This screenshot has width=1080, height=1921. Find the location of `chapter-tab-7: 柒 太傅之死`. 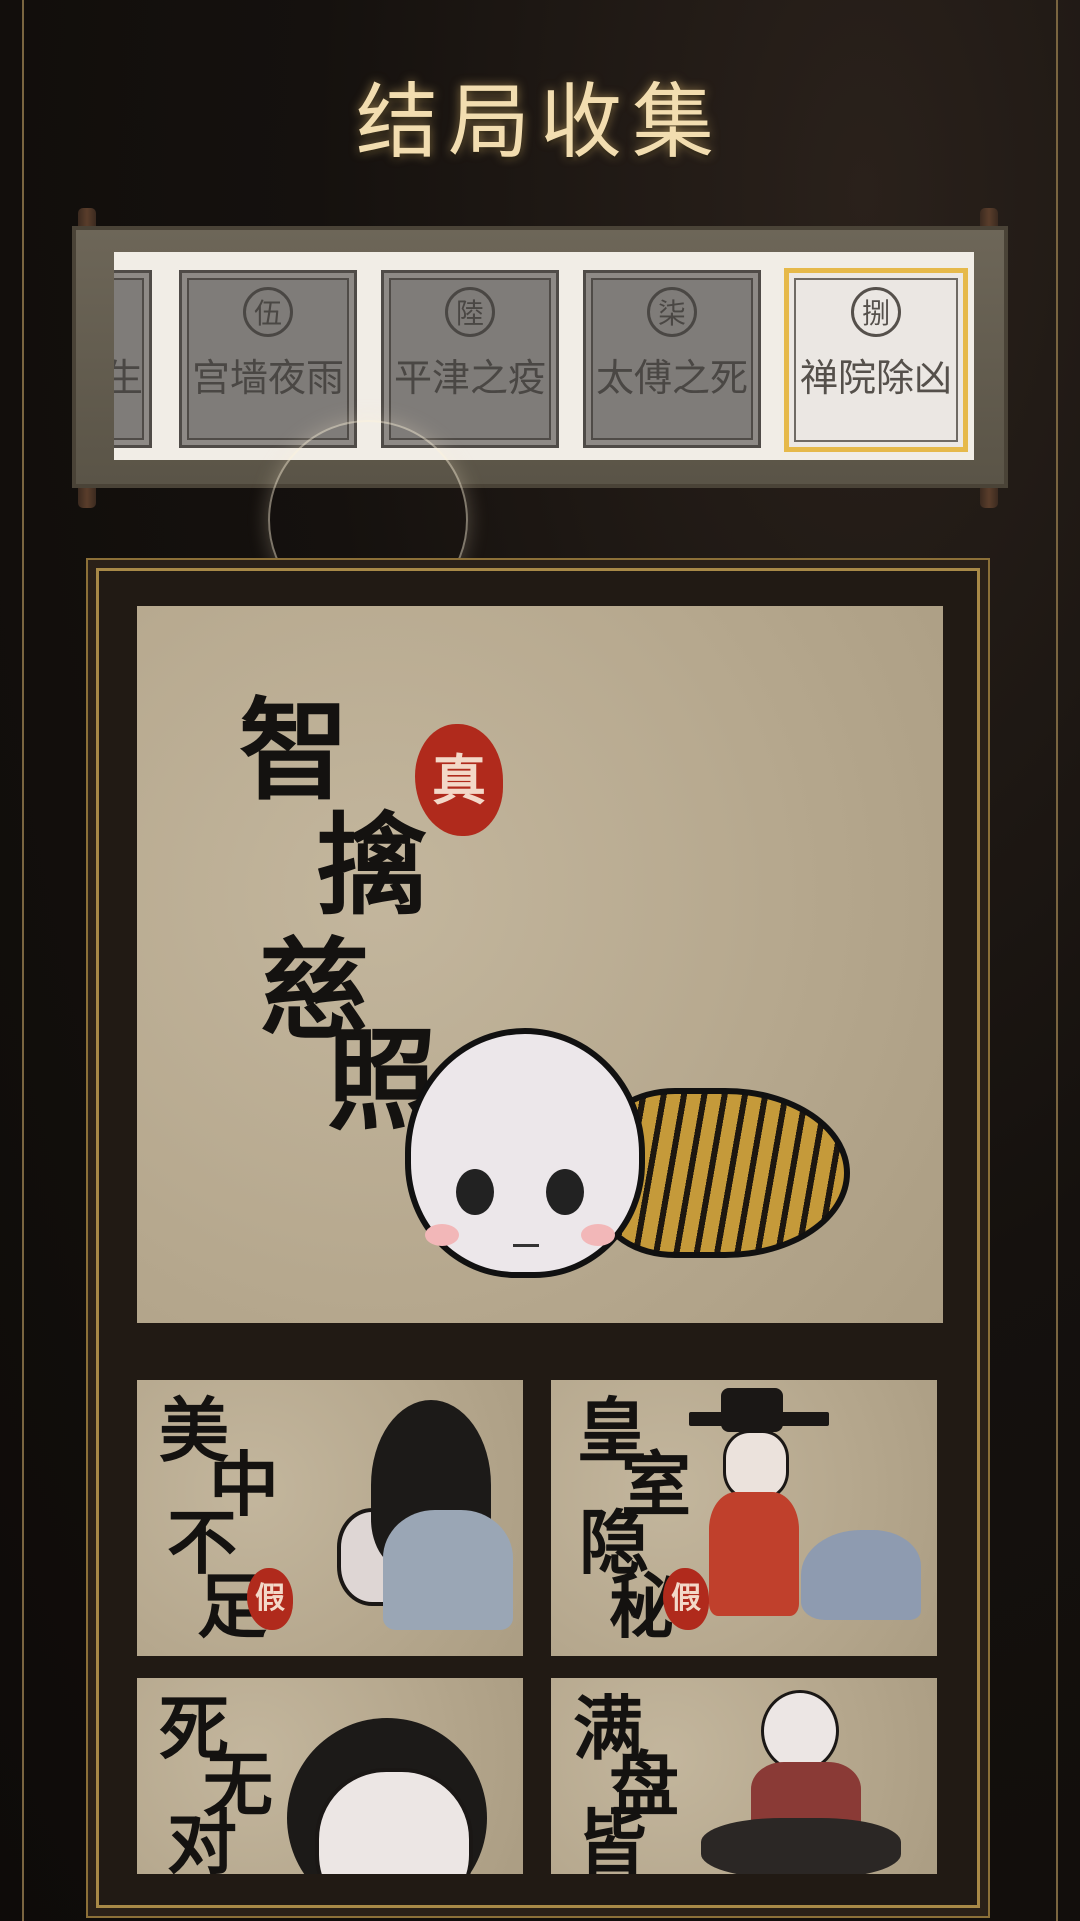

chapter-tab-7: 柒 太傅之死 is located at coordinates (672, 359).